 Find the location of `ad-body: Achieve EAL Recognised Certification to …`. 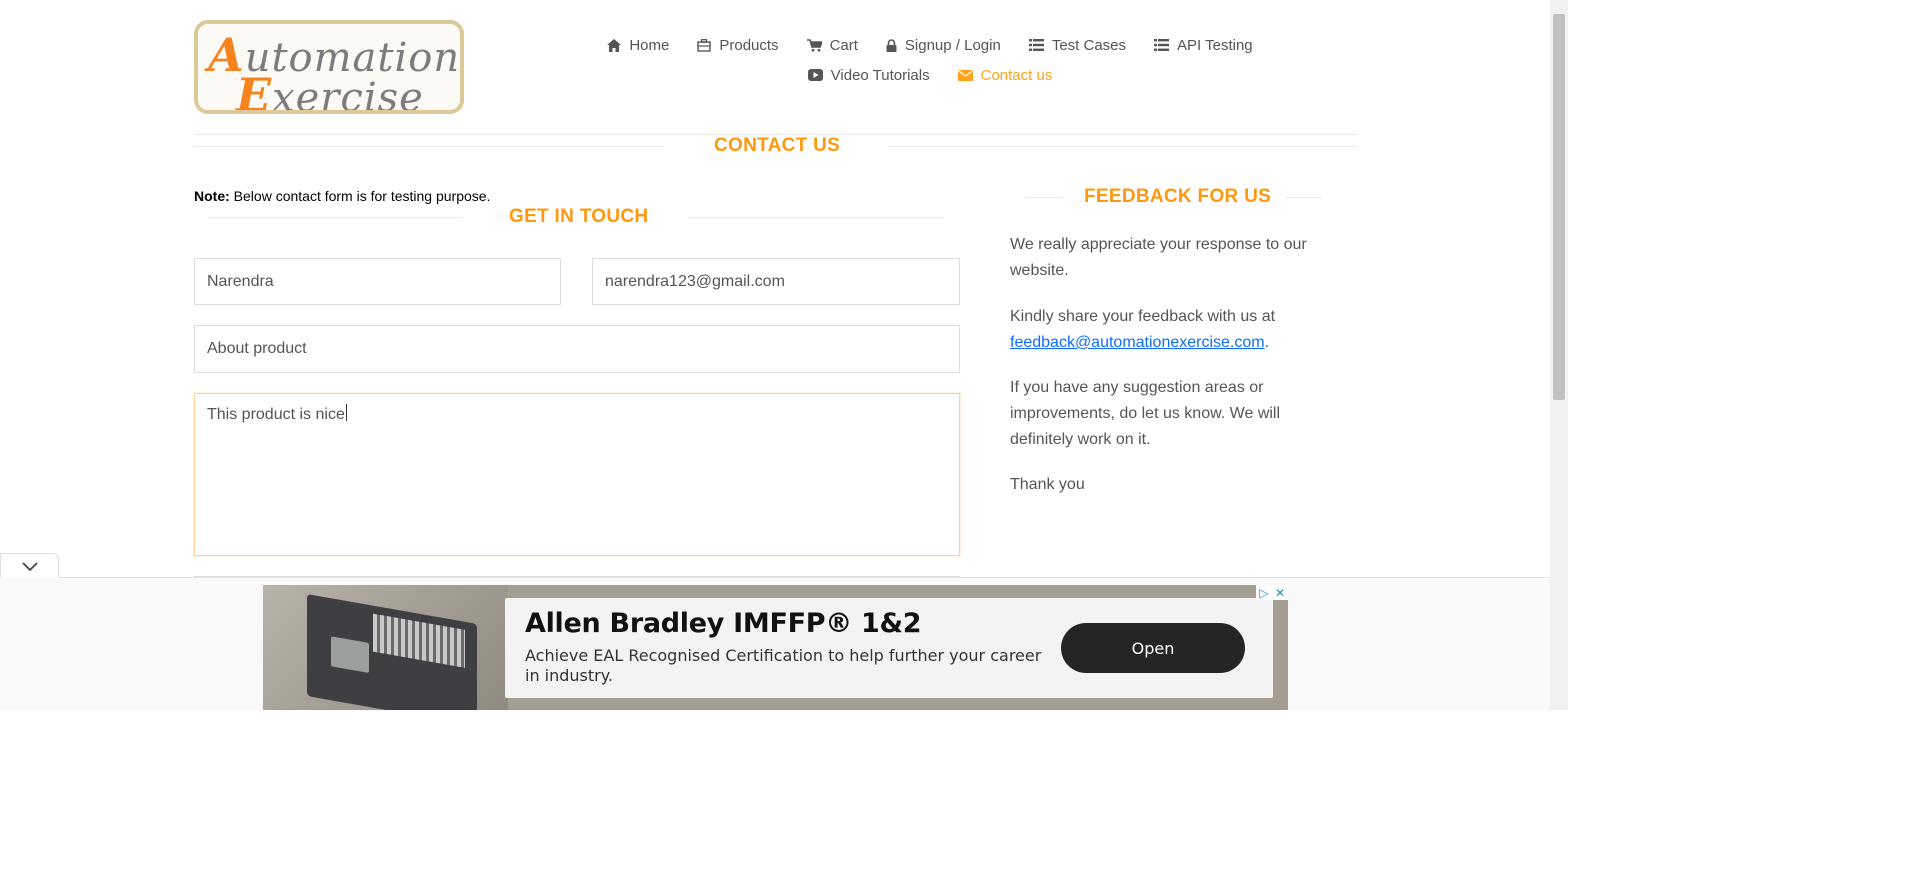

ad-body: Achieve EAL Recognised Certification to … is located at coordinates (783, 665).